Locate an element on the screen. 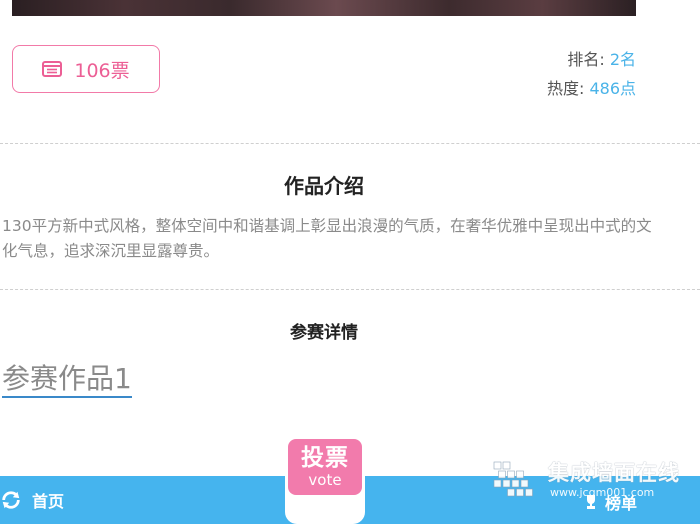 The height and width of the screenshot is (524, 700). rank-label: 排名: is located at coordinates (586, 59).